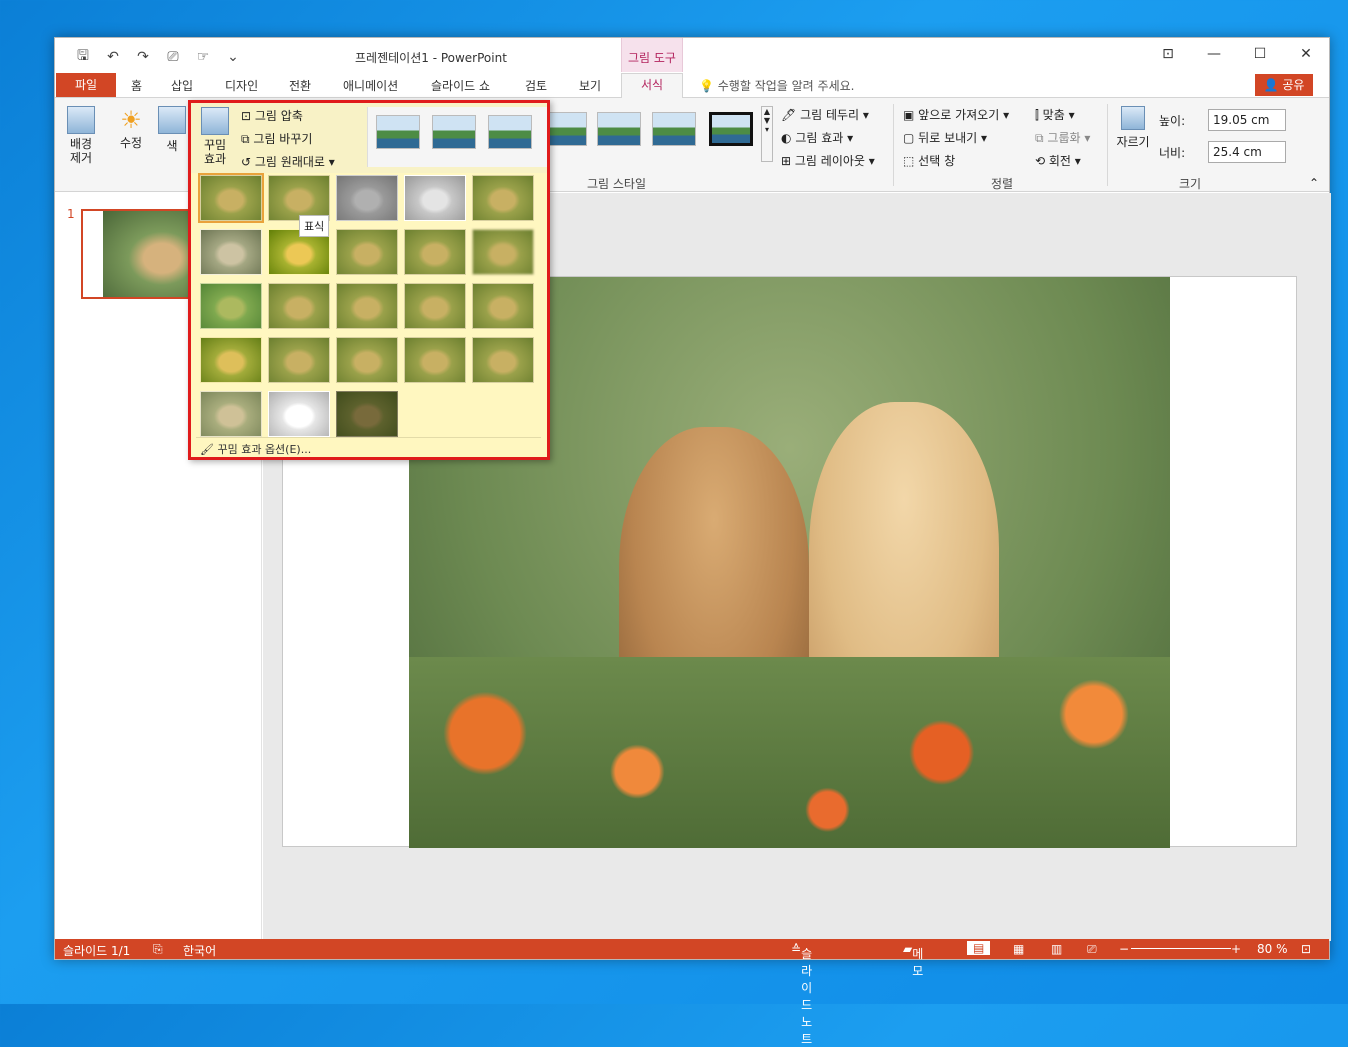 This screenshot has width=1348, height=1047. I want to click on align-button: ⫿ 맞춤 ▾, so click(1055, 114).